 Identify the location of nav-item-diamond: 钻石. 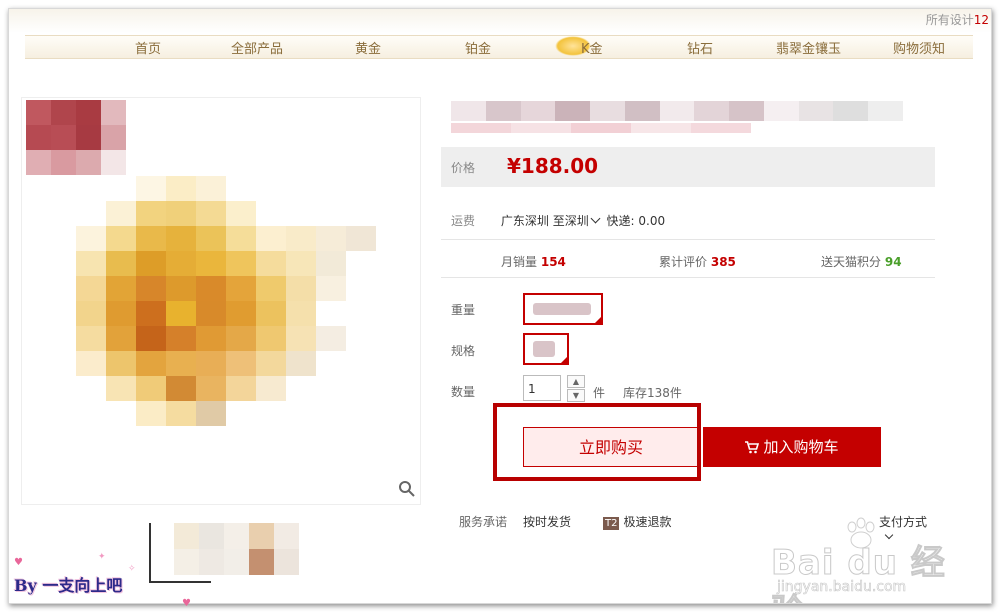
(700, 47).